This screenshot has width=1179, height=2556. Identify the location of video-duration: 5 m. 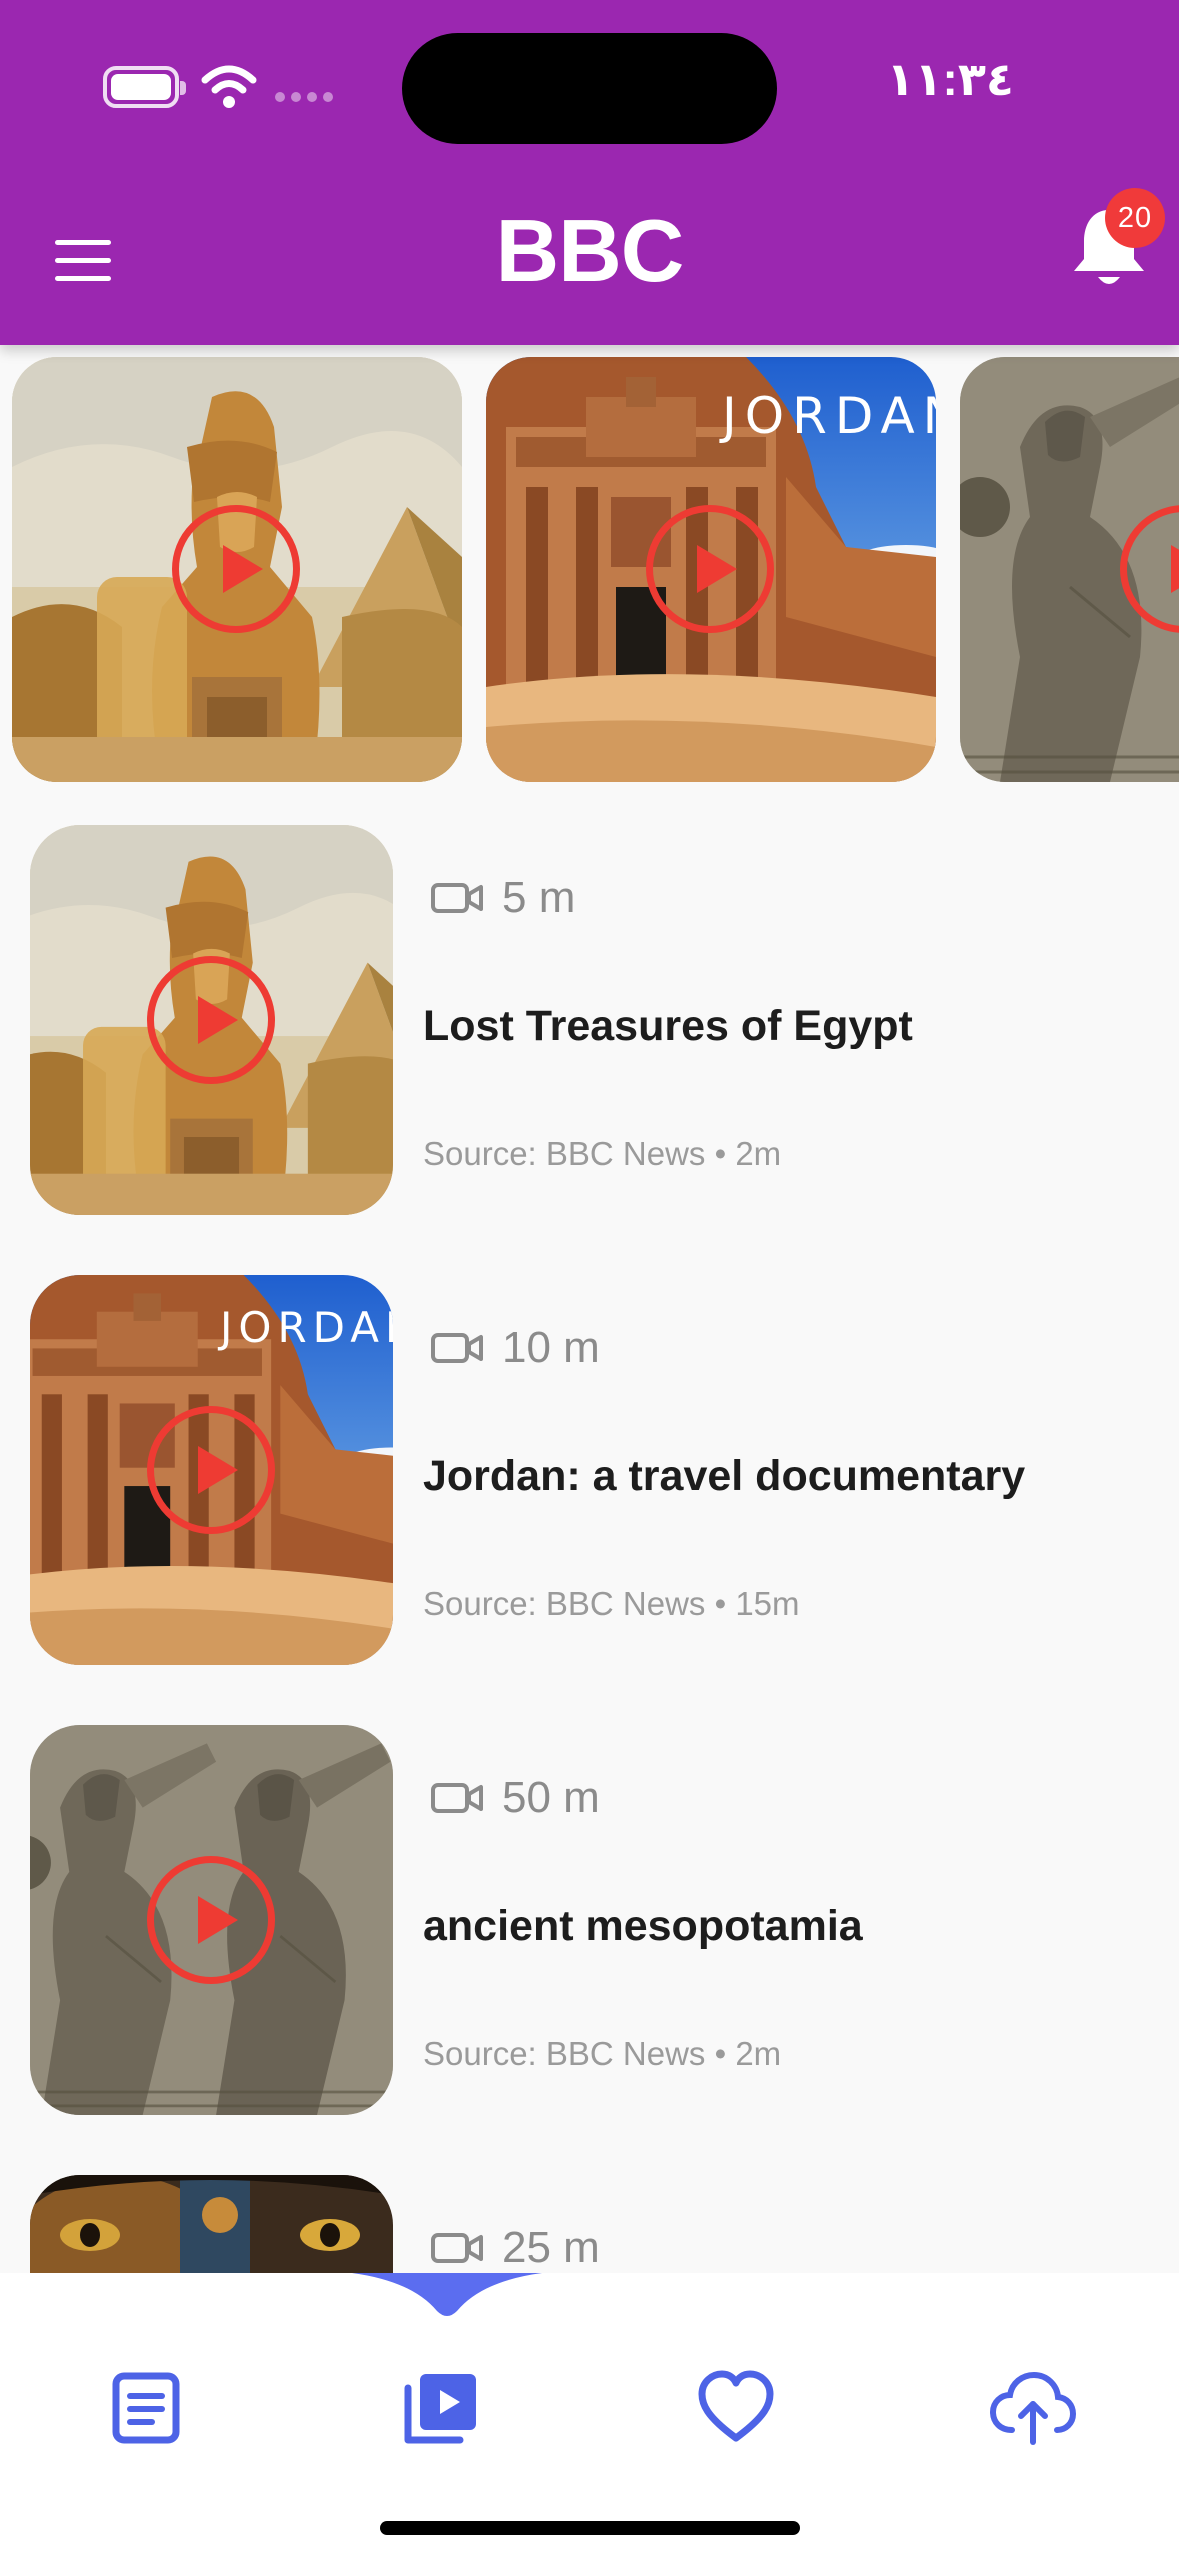
(539, 897).